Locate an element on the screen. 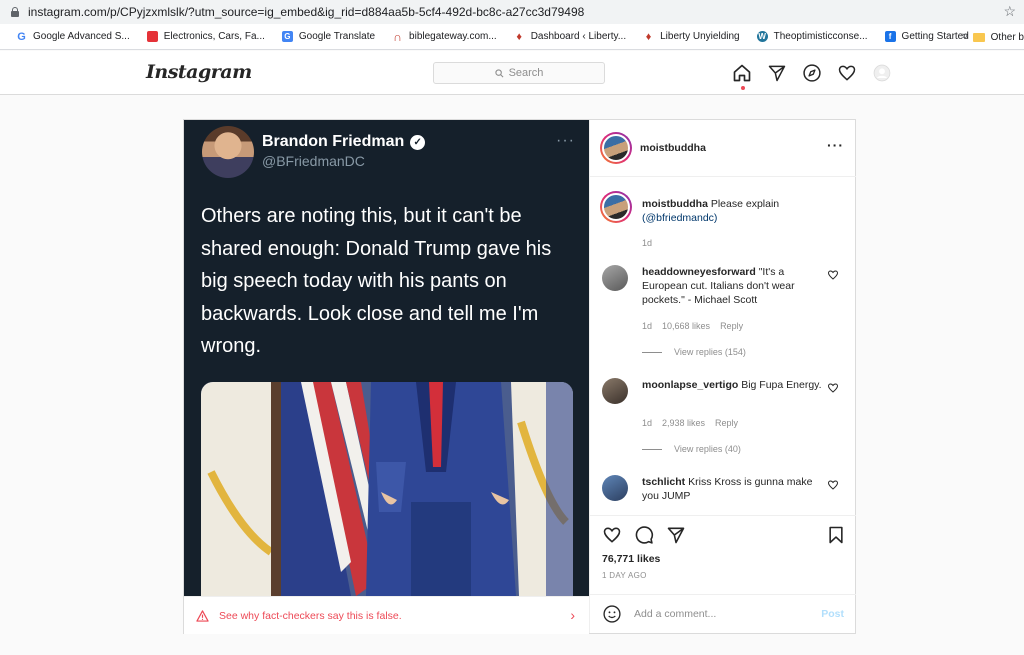 The height and width of the screenshot is (655, 1024). post-actions: 76,771 likes 1 DAY AGO is located at coordinates (723, 551).